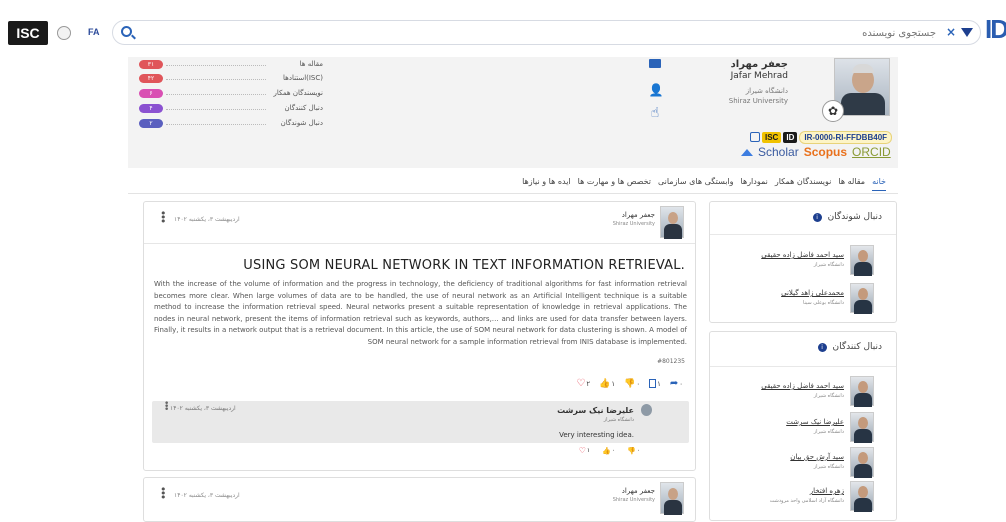 This screenshot has height=522, width=1006. I want to click on clear-icon: ×, so click(951, 32).